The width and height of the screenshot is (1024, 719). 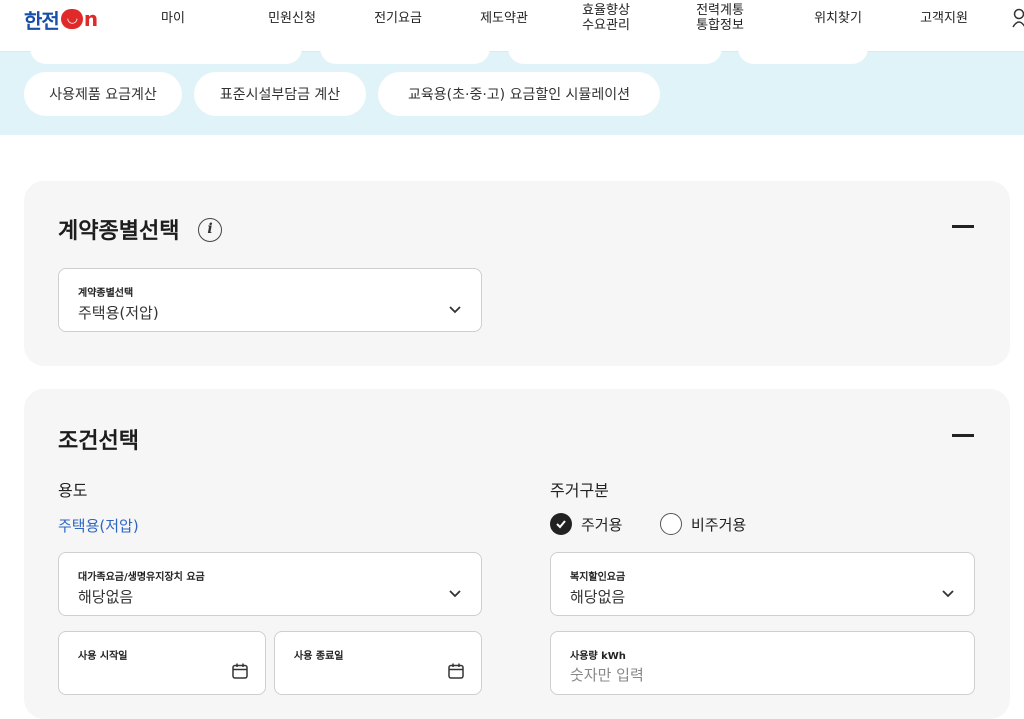 What do you see at coordinates (606, 25) in the screenshot?
I see `nav-label-line2: 수요관리` at bounding box center [606, 25].